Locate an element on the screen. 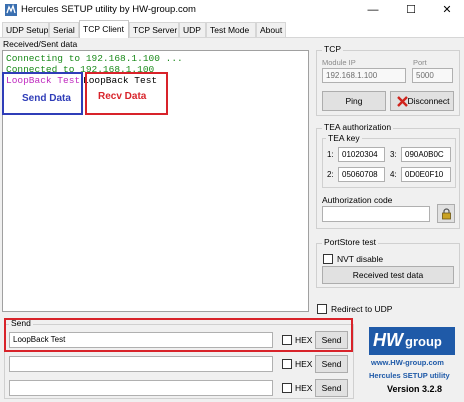  disconnect-button: Disconnect is located at coordinates (422, 101).